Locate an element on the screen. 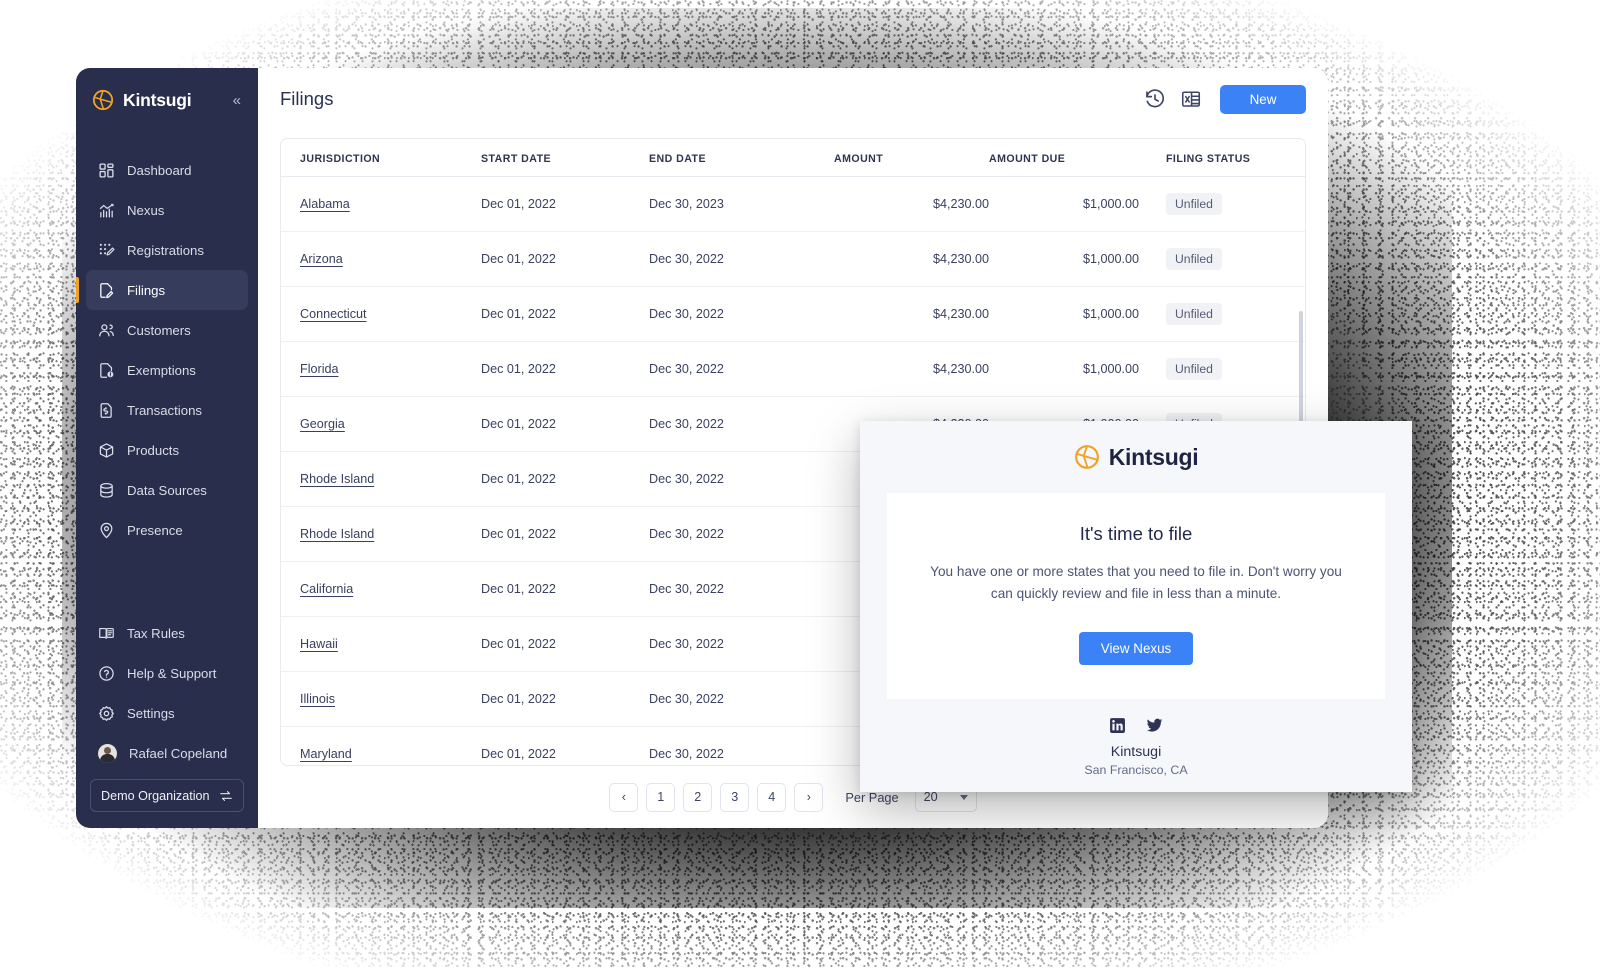 Image resolution: width=1600 pixels, height=968 pixels. chart-trend-icon is located at coordinates (106, 210).